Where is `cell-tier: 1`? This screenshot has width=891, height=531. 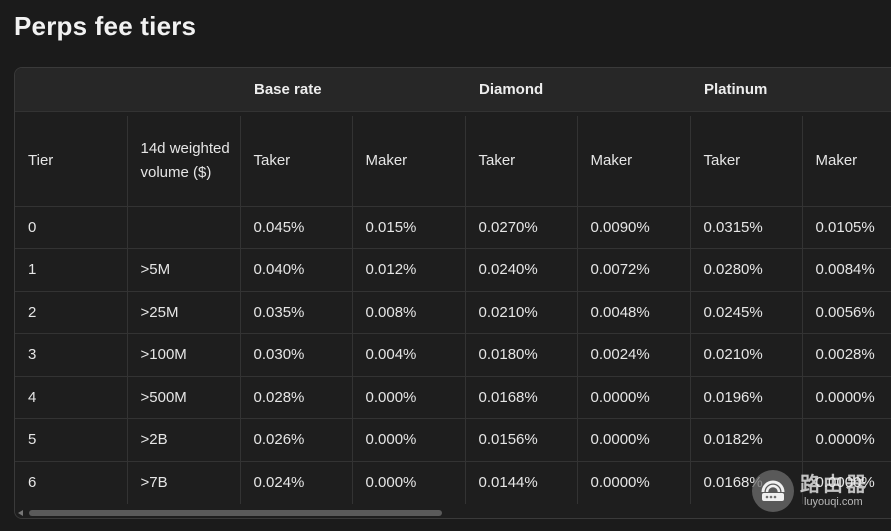
cell-tier: 1 is located at coordinates (71, 270).